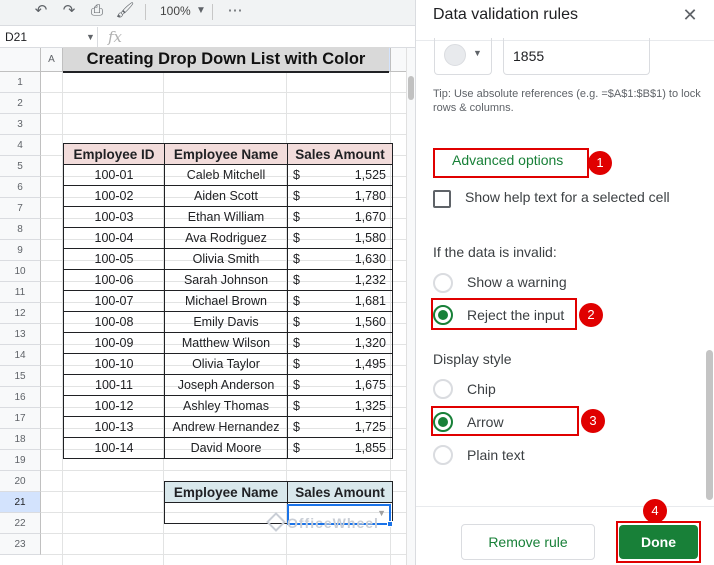  What do you see at coordinates (443, 315) in the screenshot?
I see `radio-reject-input` at bounding box center [443, 315].